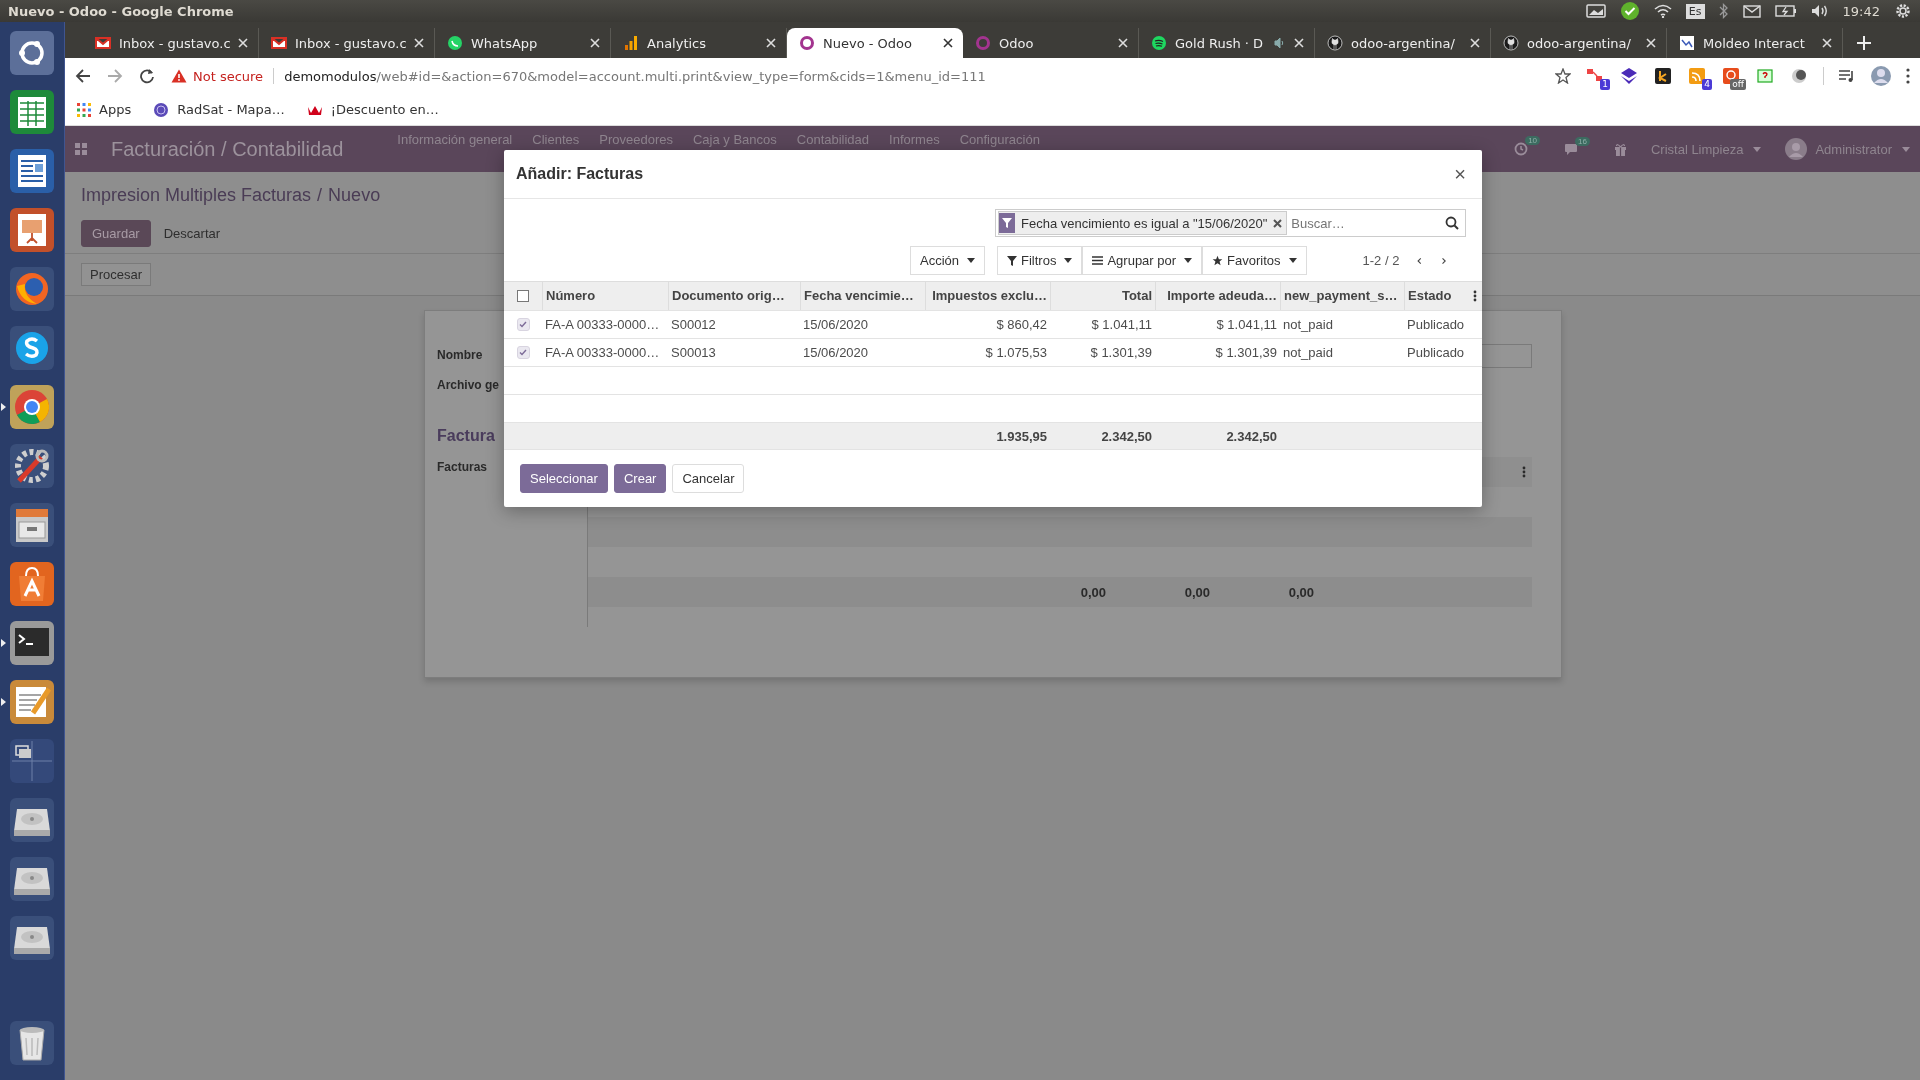 This screenshot has width=1920, height=1080. Describe the element at coordinates (32, 53) in the screenshot. I see `ubuntu-logo-icon` at that location.